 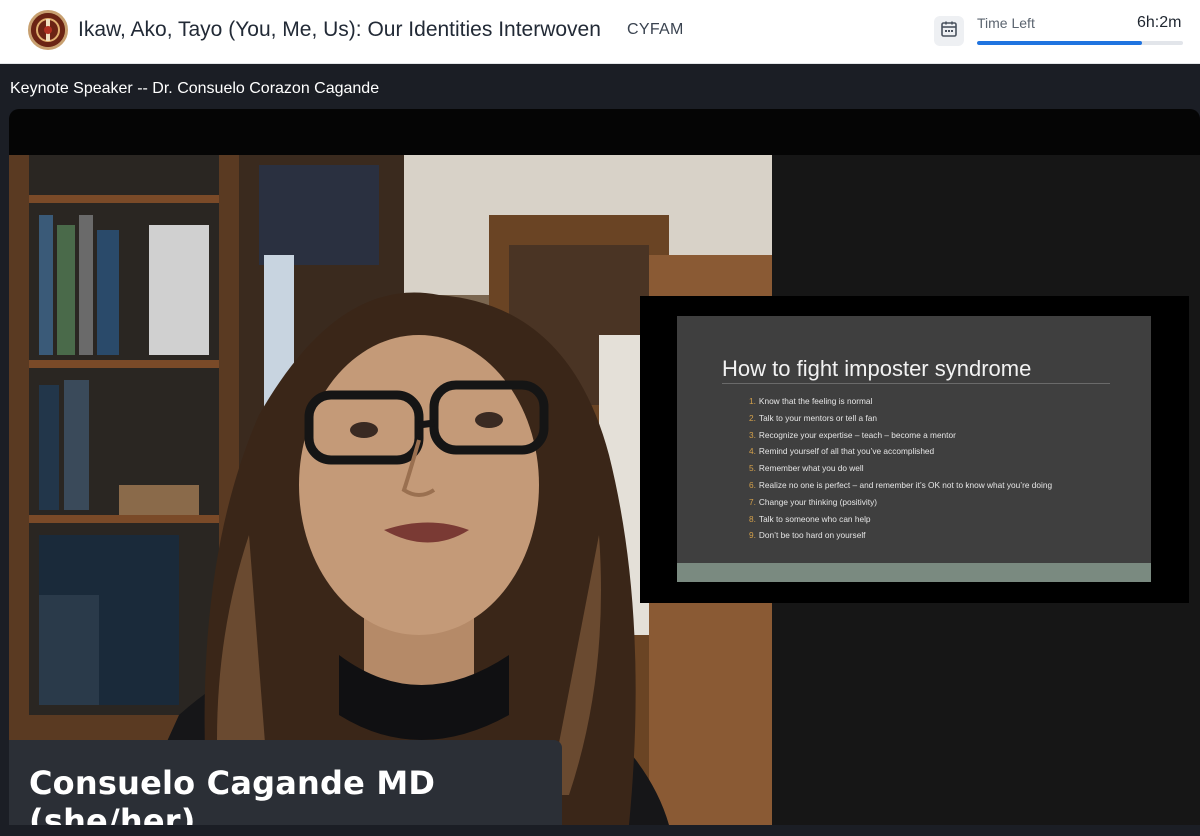 What do you see at coordinates (232, 794) in the screenshot?
I see `speaker-name: Consuelo Cagande MD (she/her)` at bounding box center [232, 794].